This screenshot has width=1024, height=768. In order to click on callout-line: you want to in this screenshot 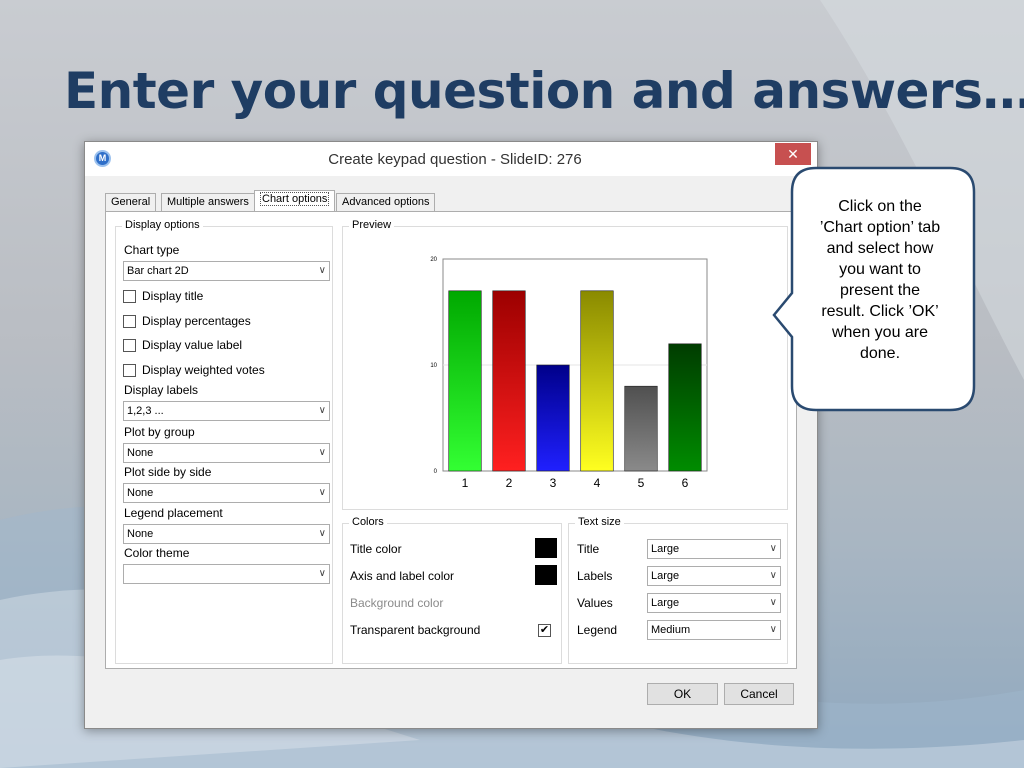, I will do `click(880, 269)`.